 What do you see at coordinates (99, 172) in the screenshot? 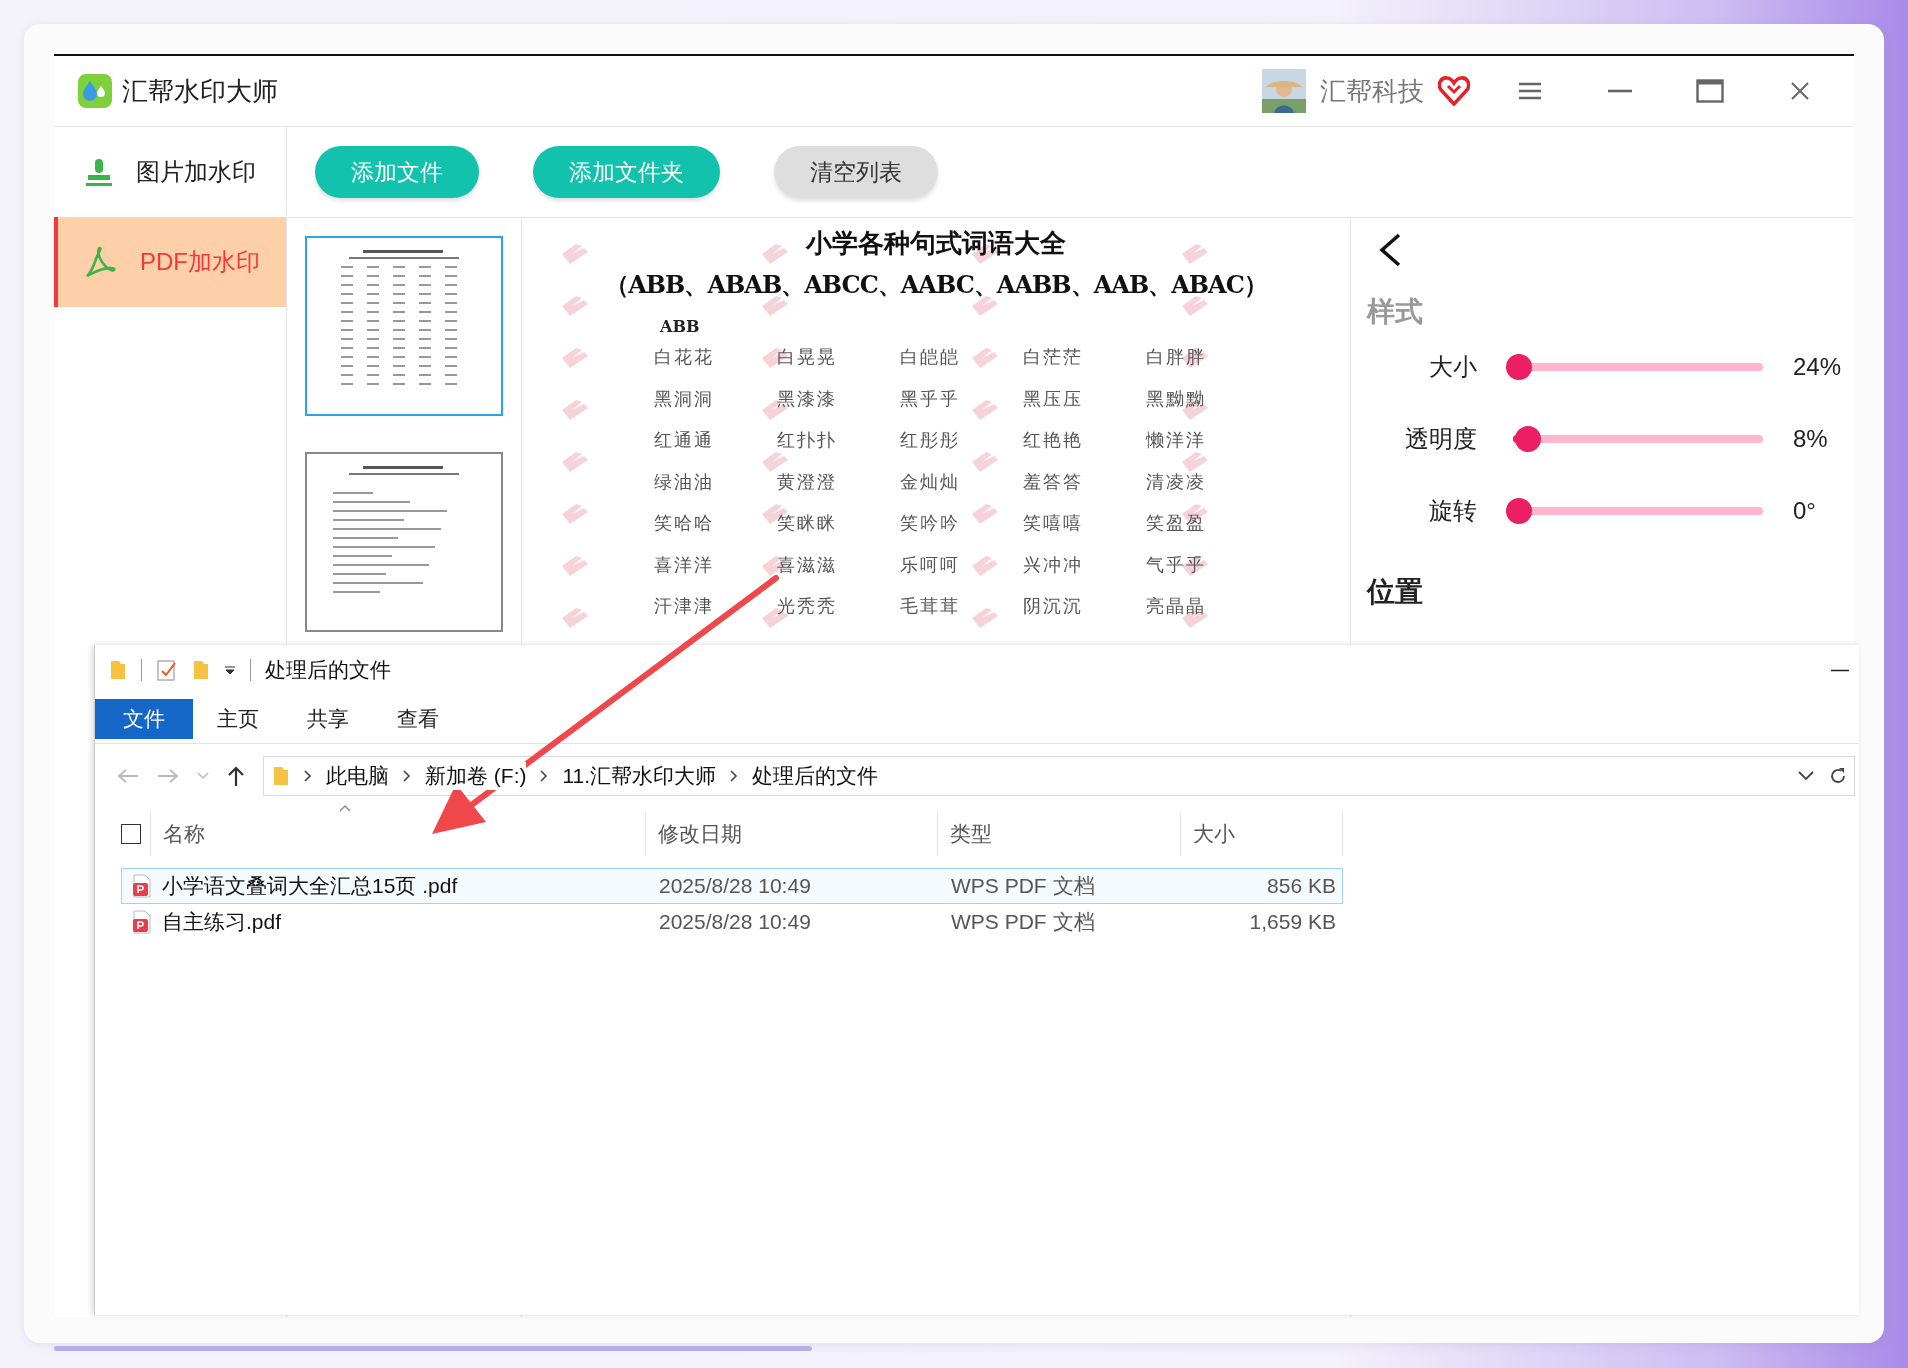
I see `stamp-icon` at bounding box center [99, 172].